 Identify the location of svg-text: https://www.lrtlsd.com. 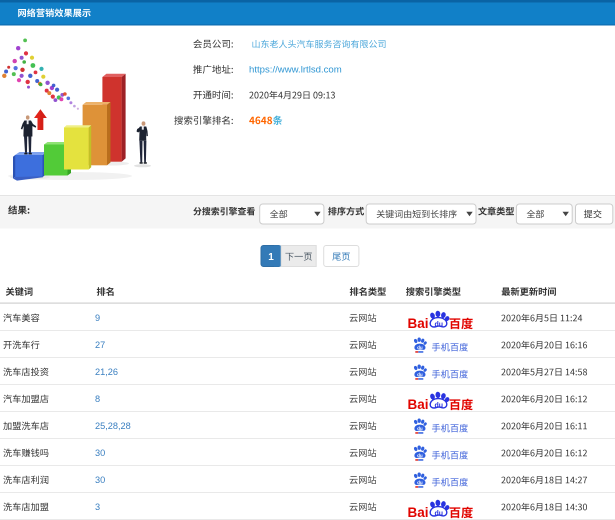
(295, 70).